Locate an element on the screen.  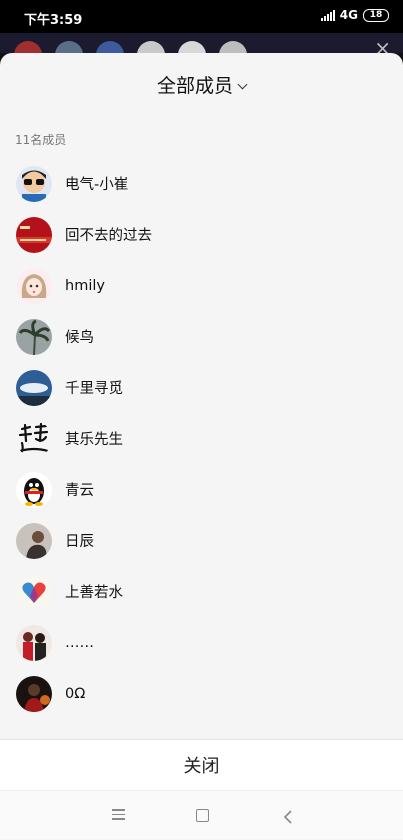
member-item: 电气-小崔 is located at coordinates (201, 183).